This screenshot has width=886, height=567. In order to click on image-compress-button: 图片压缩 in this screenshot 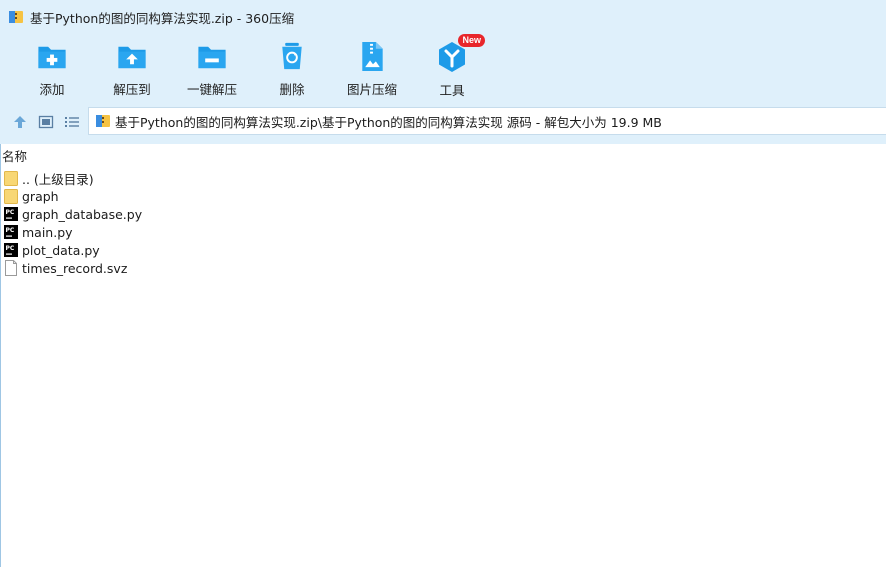, I will do `click(372, 68)`.